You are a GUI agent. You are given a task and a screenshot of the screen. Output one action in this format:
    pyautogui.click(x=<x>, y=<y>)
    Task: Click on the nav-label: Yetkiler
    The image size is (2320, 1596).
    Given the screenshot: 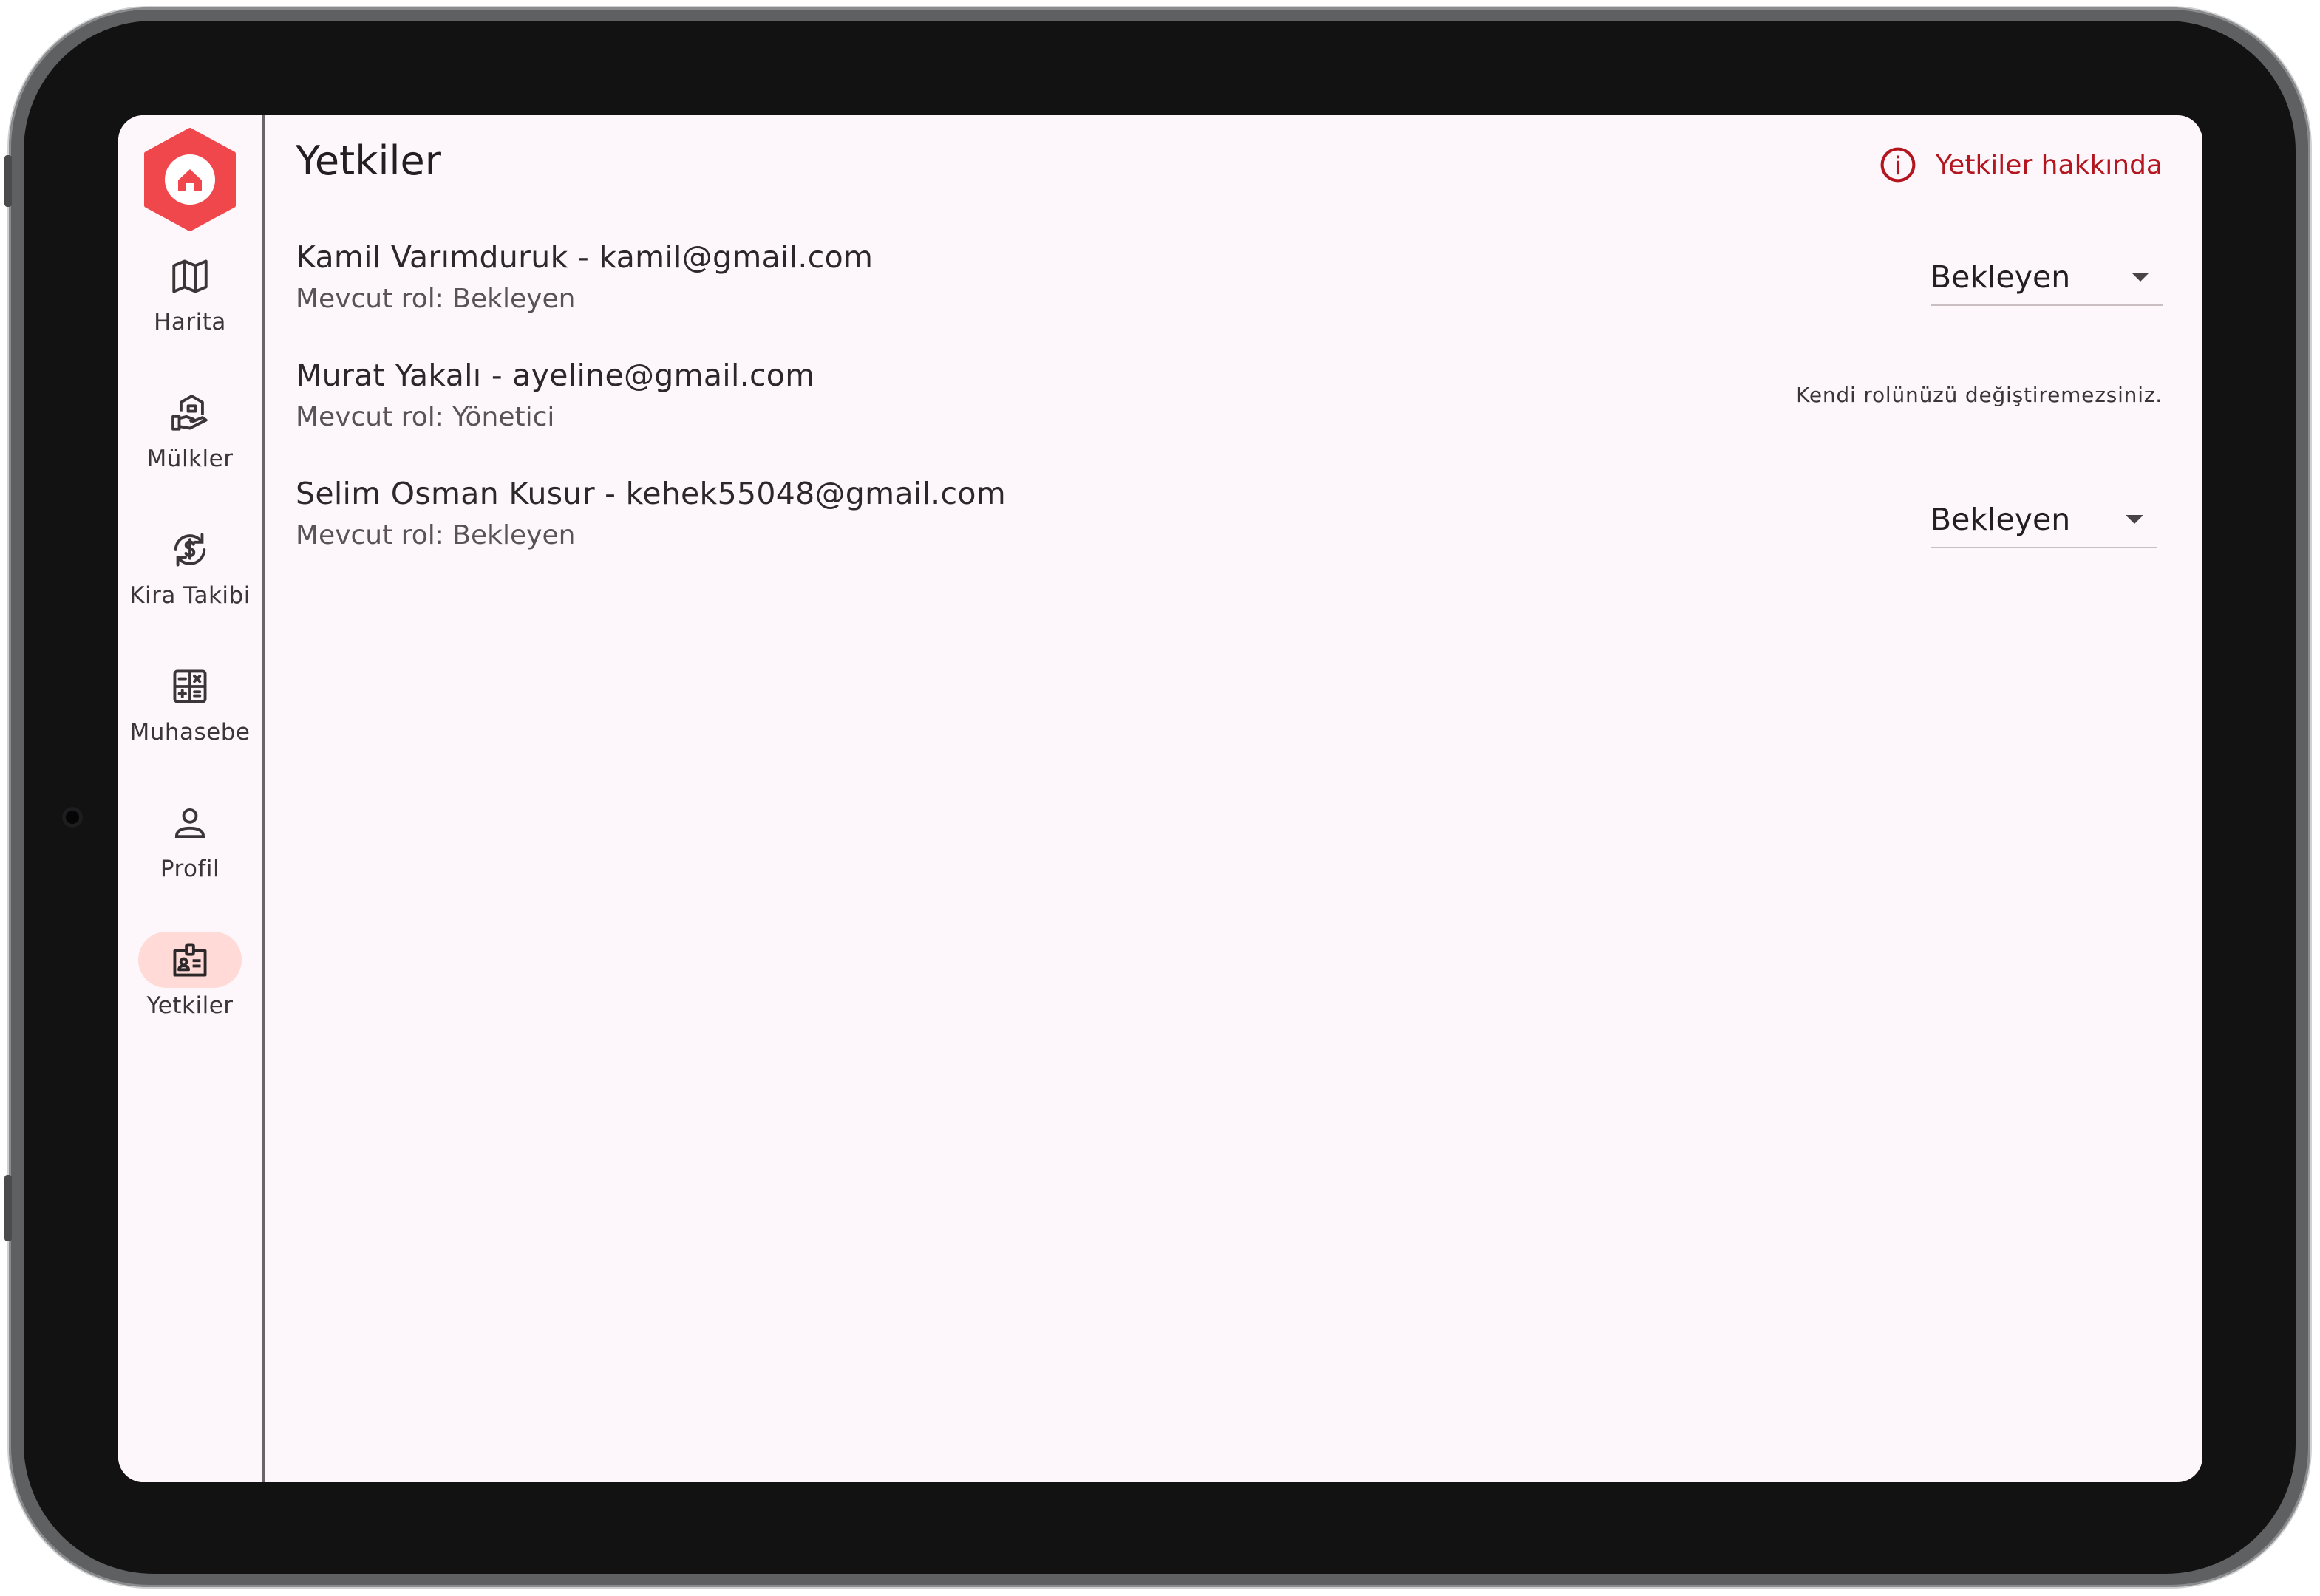 What is the action you would take?
    pyautogui.click(x=190, y=1006)
    